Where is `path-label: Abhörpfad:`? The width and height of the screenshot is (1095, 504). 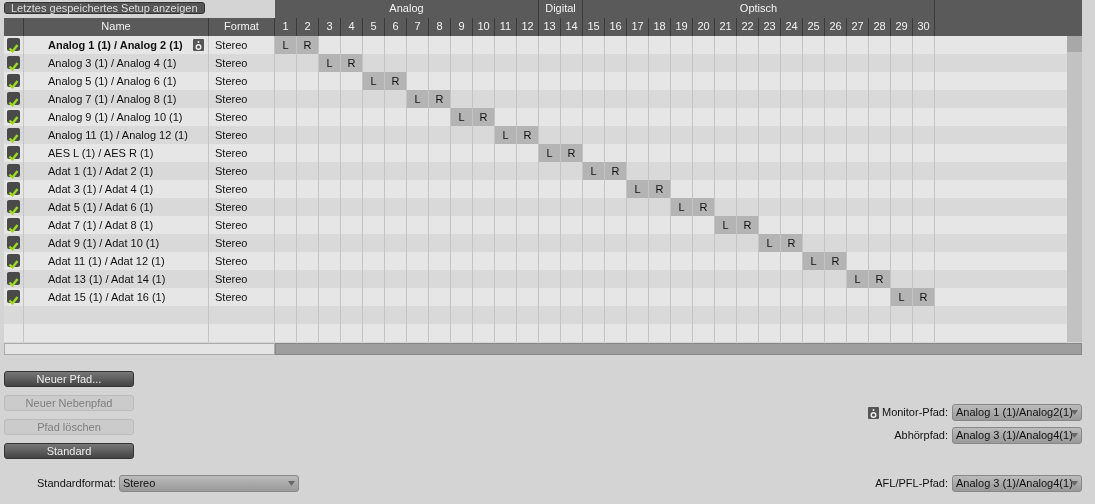
path-label: Abhörpfad: is located at coordinates (921, 436).